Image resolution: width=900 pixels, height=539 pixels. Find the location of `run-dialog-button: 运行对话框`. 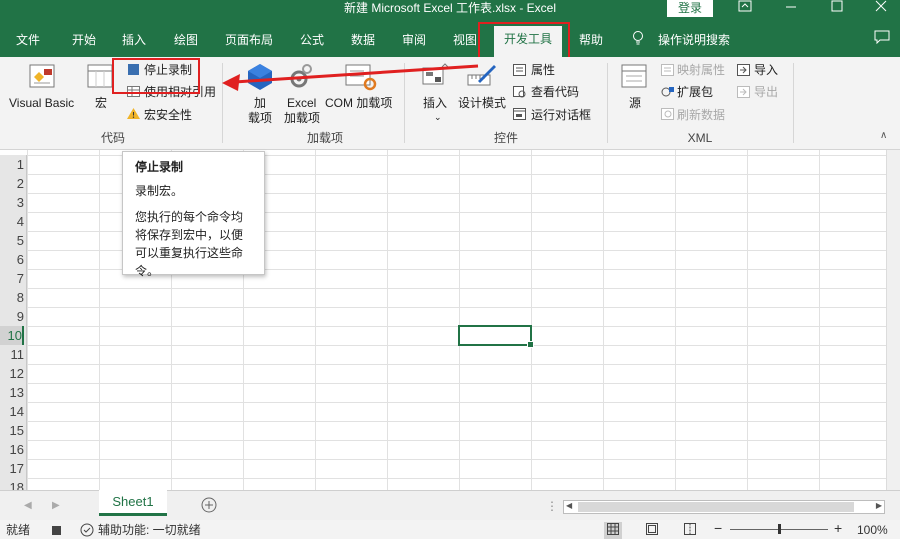

run-dialog-button: 运行对话框 is located at coordinates (561, 115).